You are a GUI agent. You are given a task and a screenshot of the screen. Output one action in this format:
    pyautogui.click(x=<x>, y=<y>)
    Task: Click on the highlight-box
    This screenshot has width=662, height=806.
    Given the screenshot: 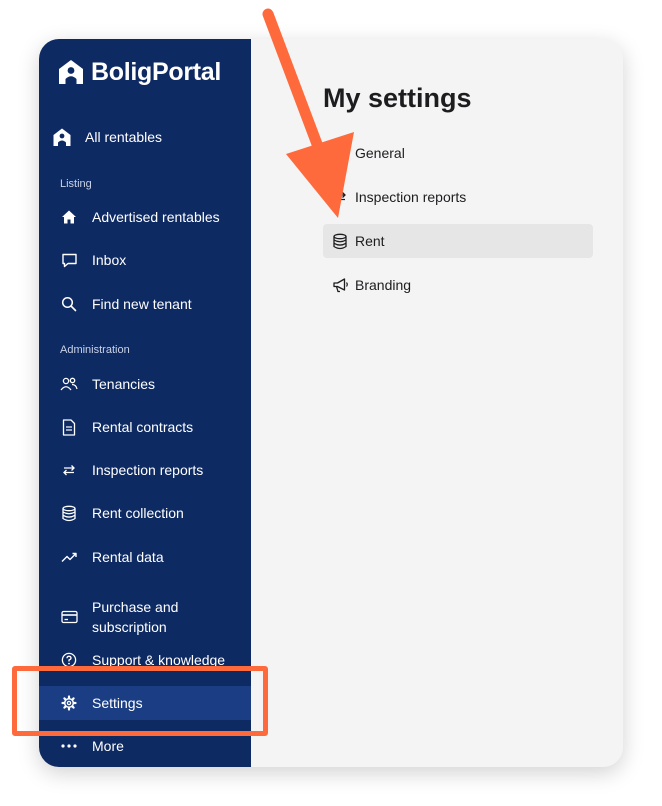 What is the action you would take?
    pyautogui.click(x=140, y=701)
    